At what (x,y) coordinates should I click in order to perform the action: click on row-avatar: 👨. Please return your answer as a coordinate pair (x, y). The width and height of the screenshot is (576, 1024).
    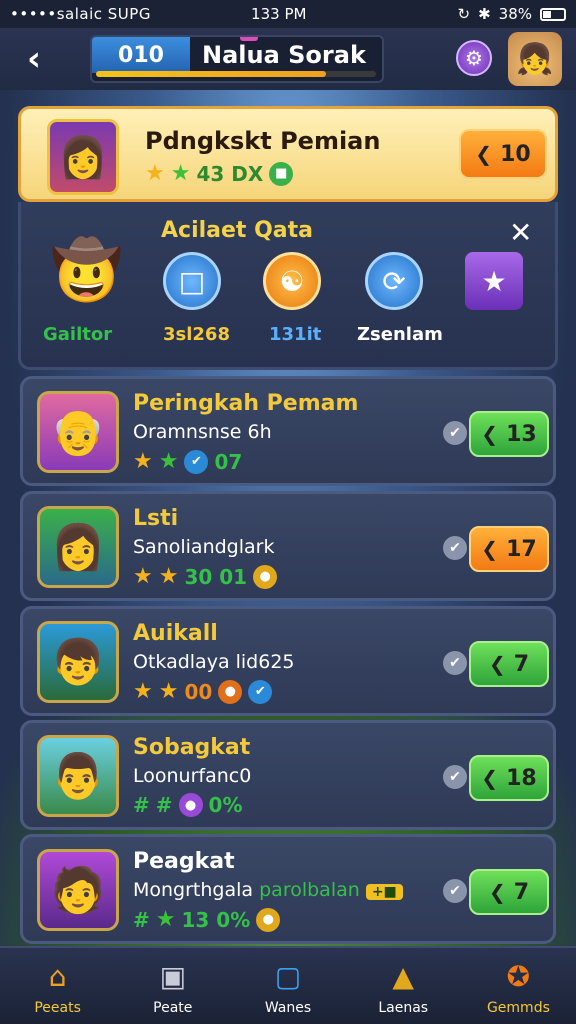
    Looking at the image, I should click on (78, 776).